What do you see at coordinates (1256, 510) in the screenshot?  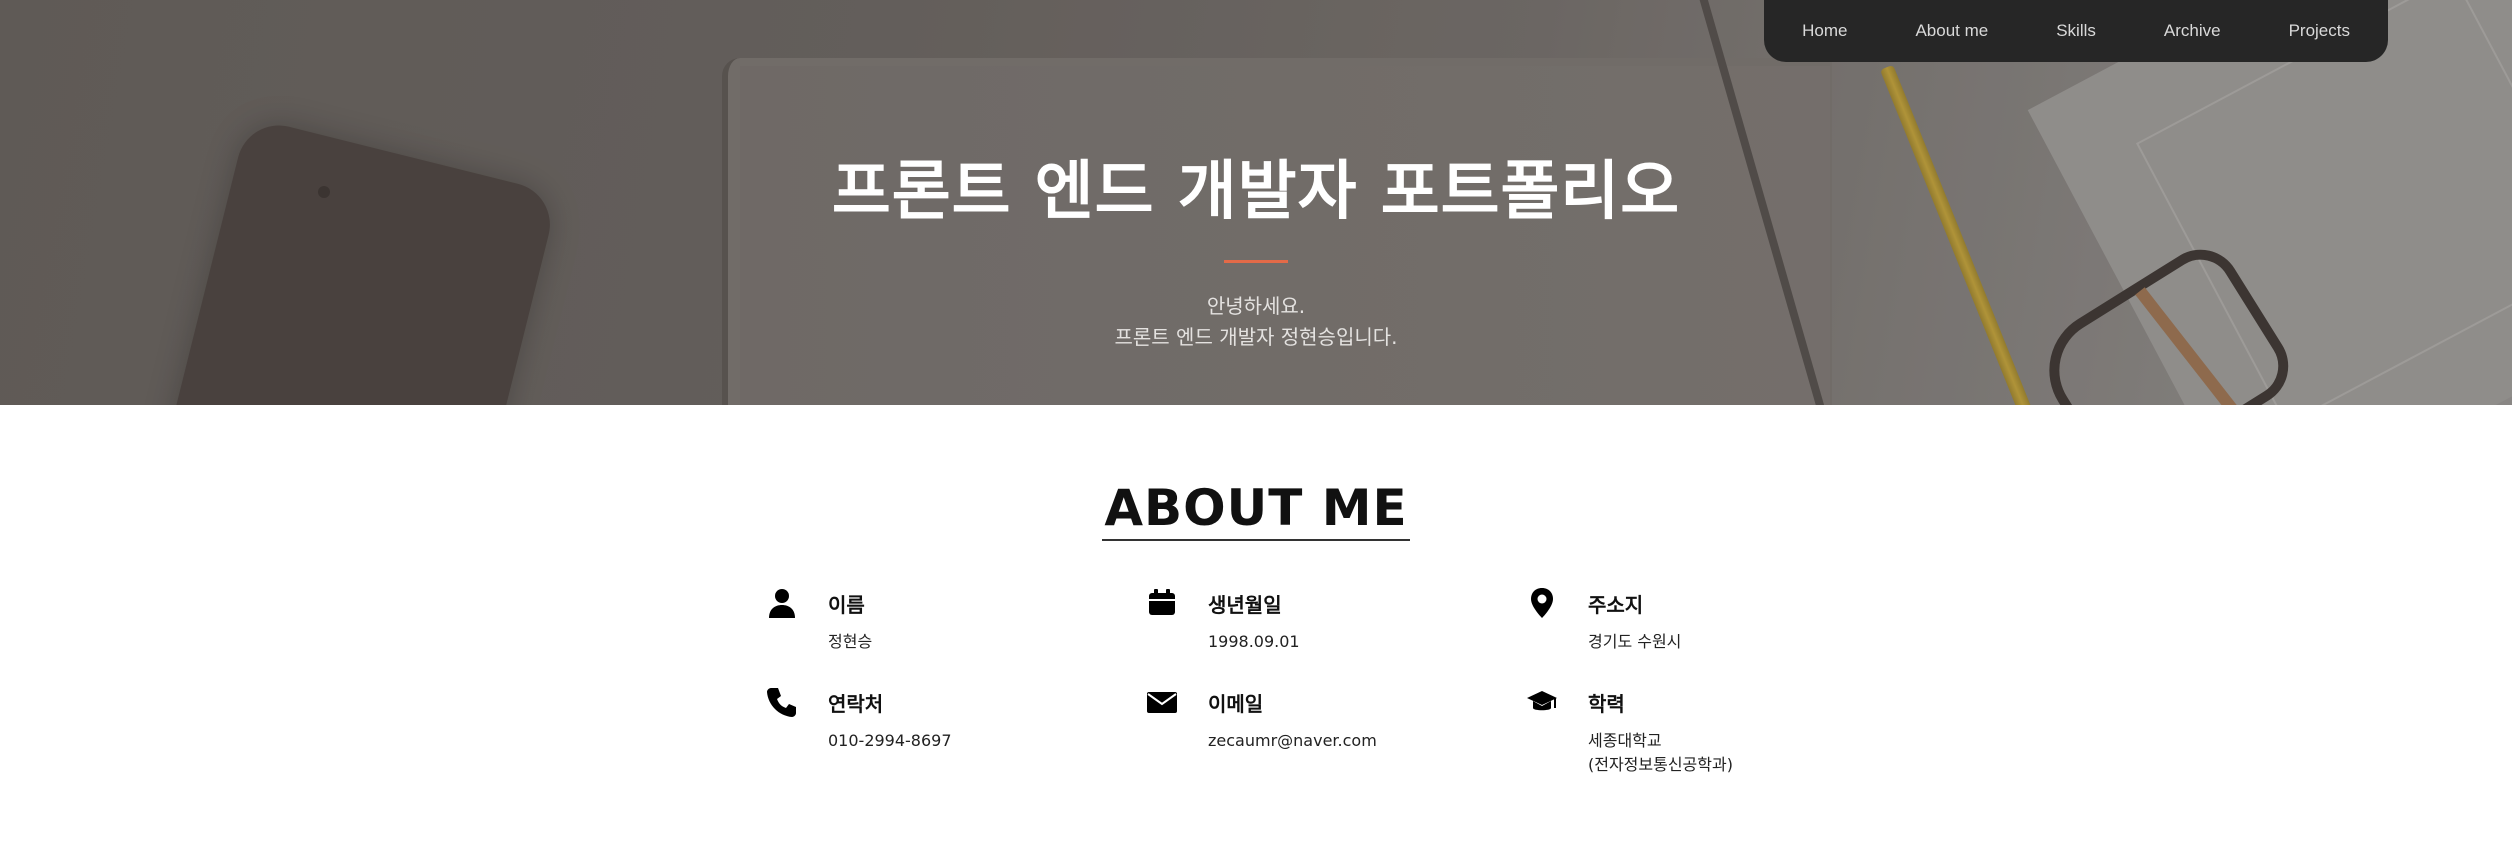 I see `about-title: ABOUT ME` at bounding box center [1256, 510].